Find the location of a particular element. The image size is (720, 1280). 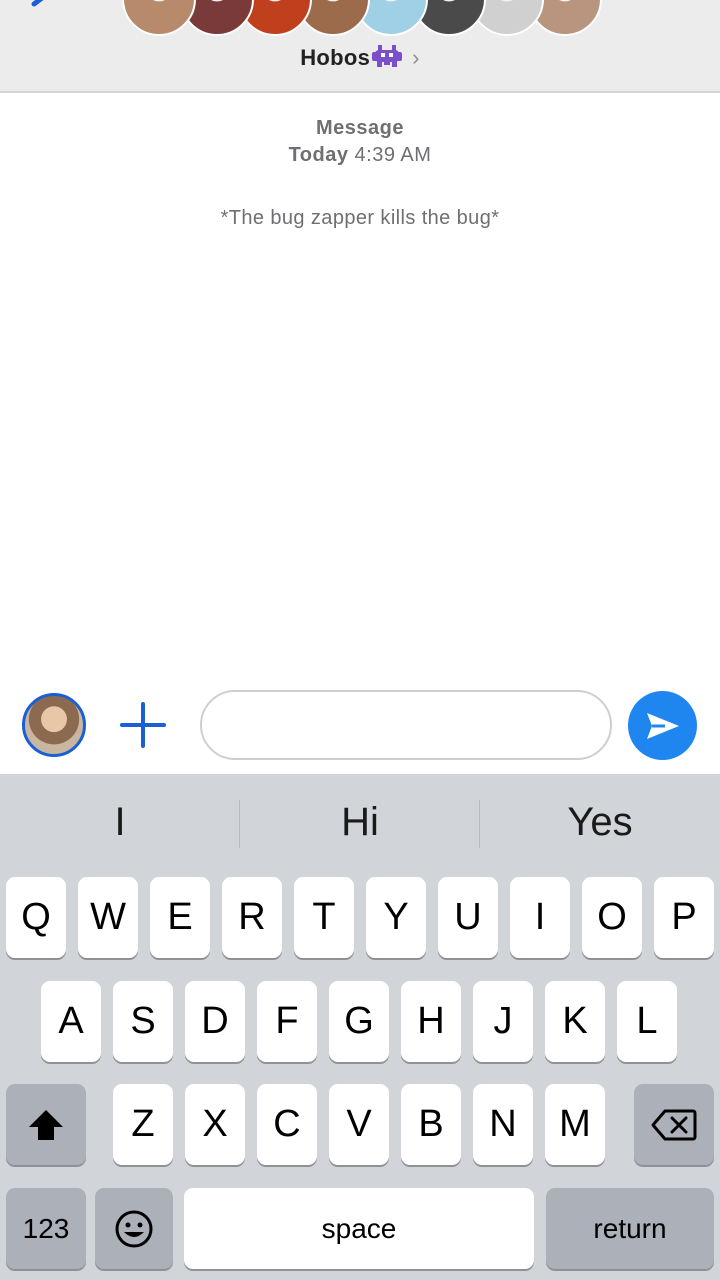

timestamp-time: 4:39 AM is located at coordinates (393, 155).